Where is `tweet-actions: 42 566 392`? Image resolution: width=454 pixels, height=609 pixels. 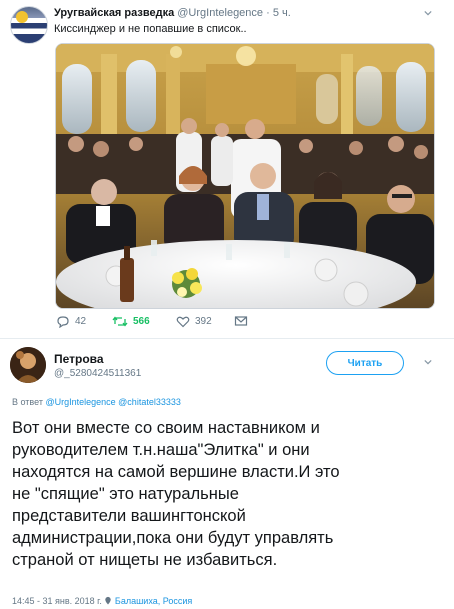
tweet-actions: 42 566 392 is located at coordinates (206, 324).